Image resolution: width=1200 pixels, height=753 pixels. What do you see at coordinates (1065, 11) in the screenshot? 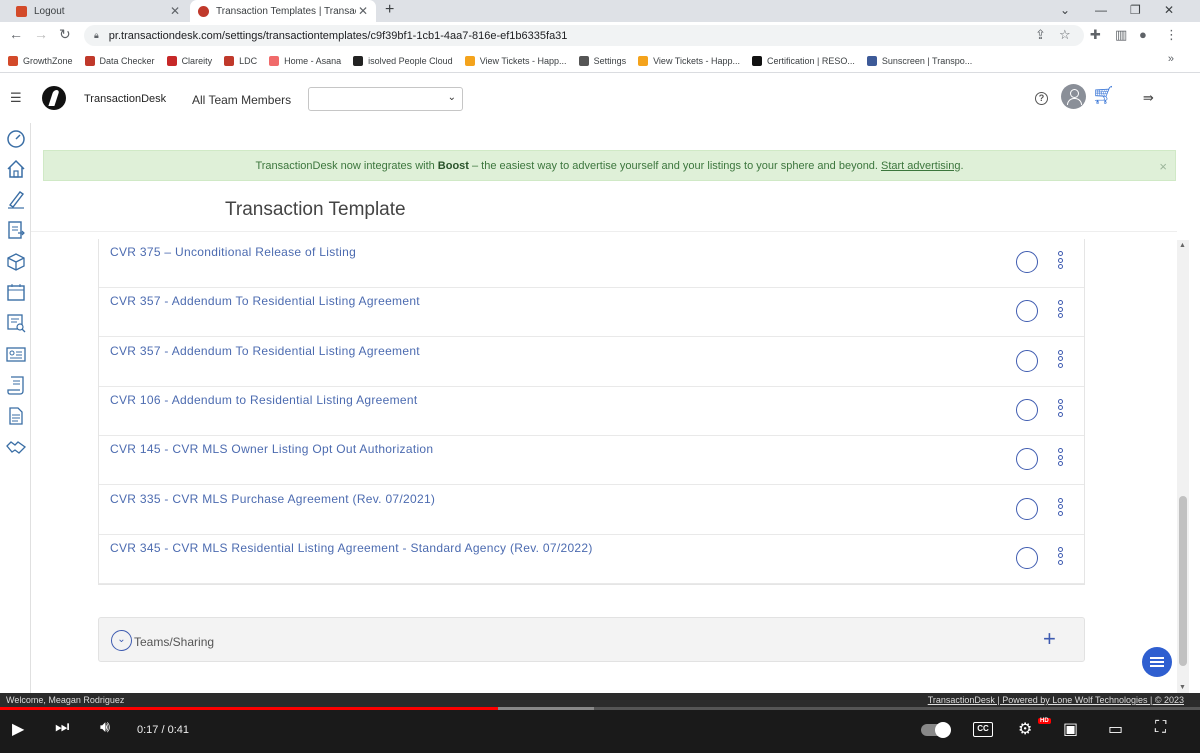
I see `tab-search-chevron-icon: ⌄` at bounding box center [1065, 11].